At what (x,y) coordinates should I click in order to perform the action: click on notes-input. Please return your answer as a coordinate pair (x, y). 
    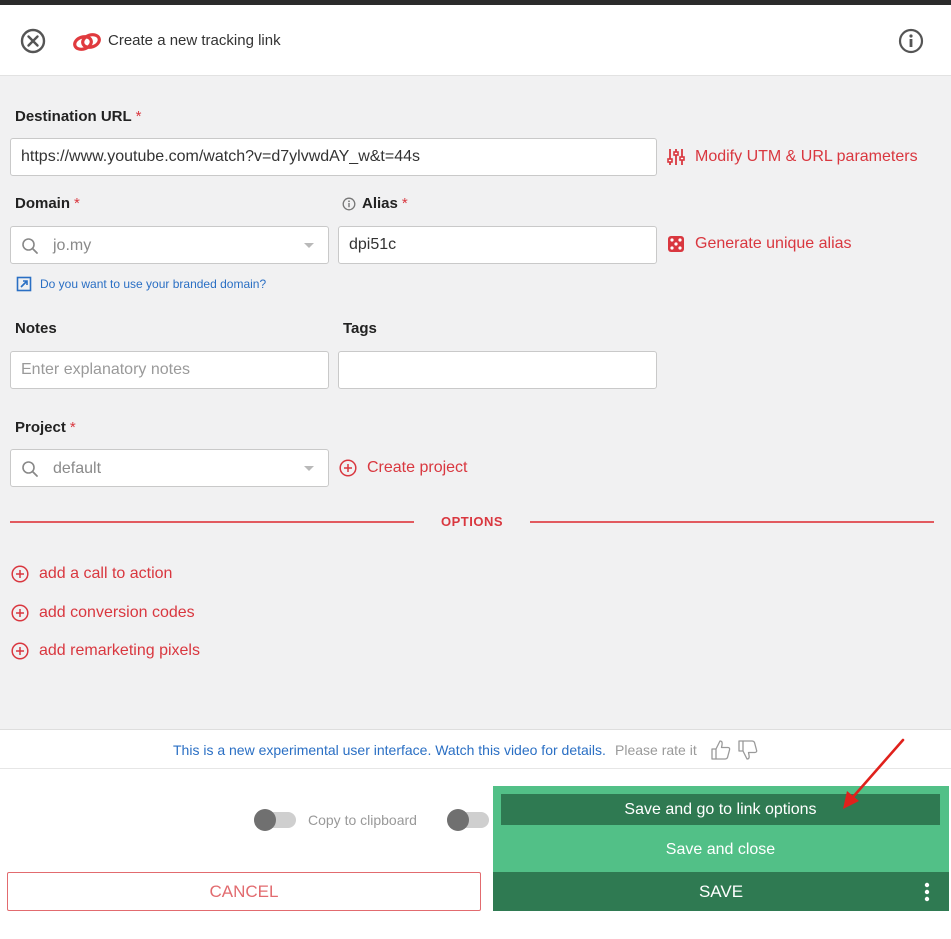
    Looking at the image, I should click on (169, 370).